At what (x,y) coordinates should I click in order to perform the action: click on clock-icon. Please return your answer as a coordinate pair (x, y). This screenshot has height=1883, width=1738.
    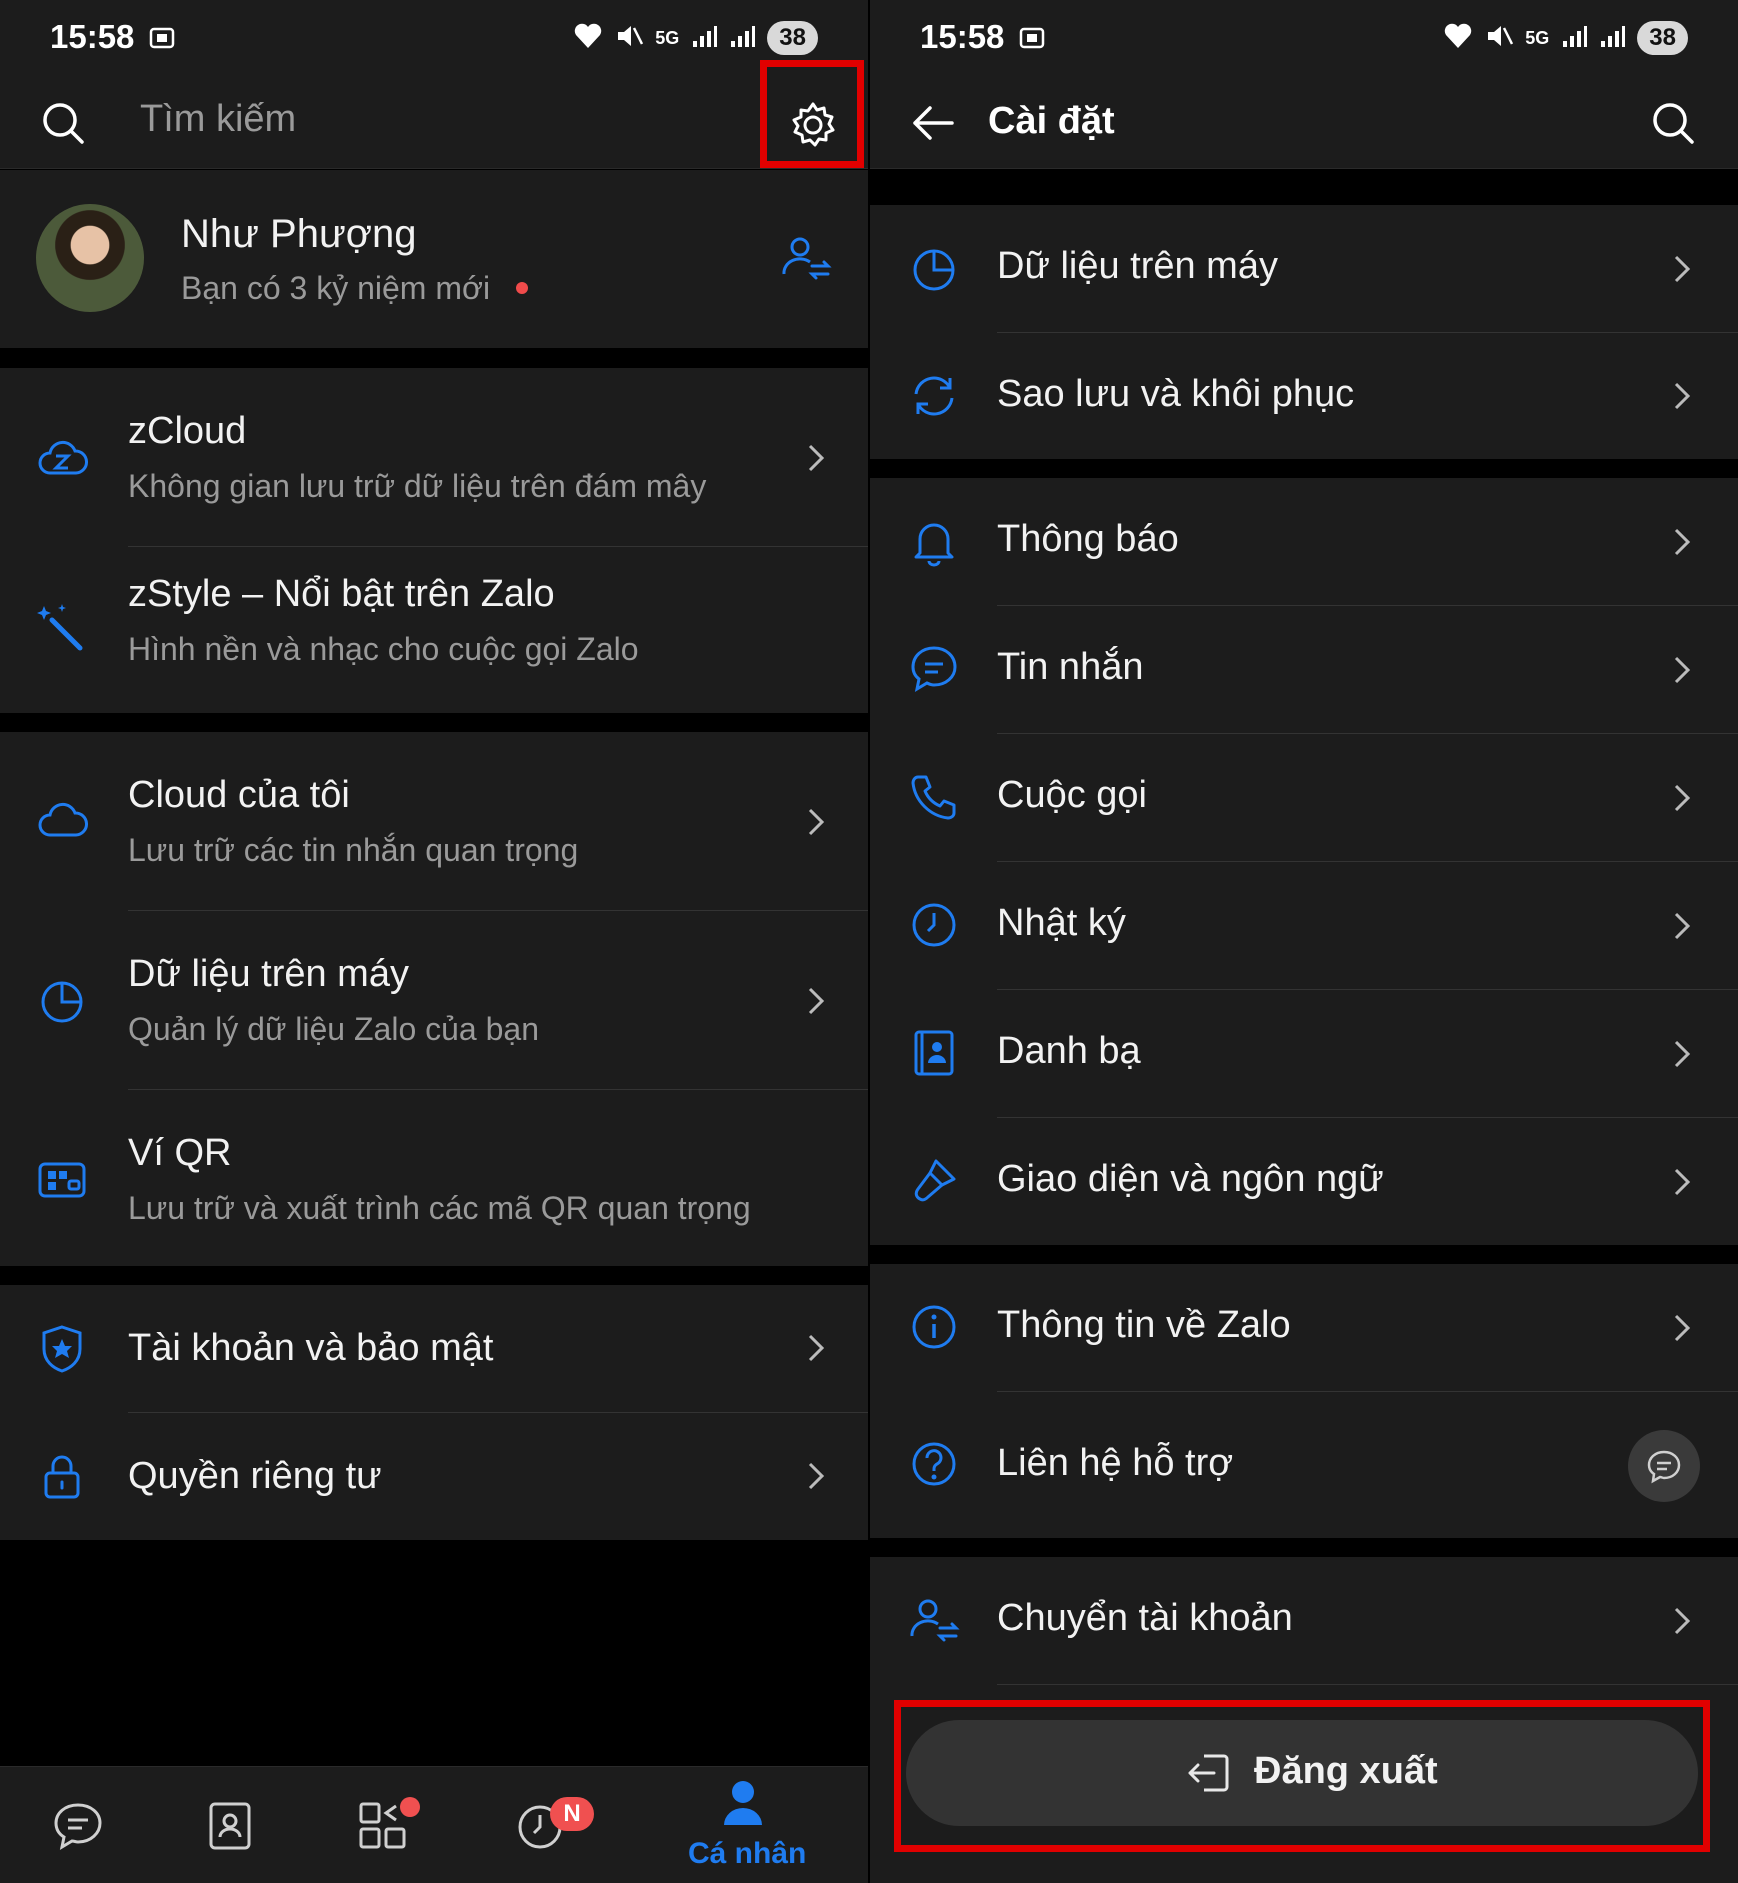
    Looking at the image, I should click on (934, 925).